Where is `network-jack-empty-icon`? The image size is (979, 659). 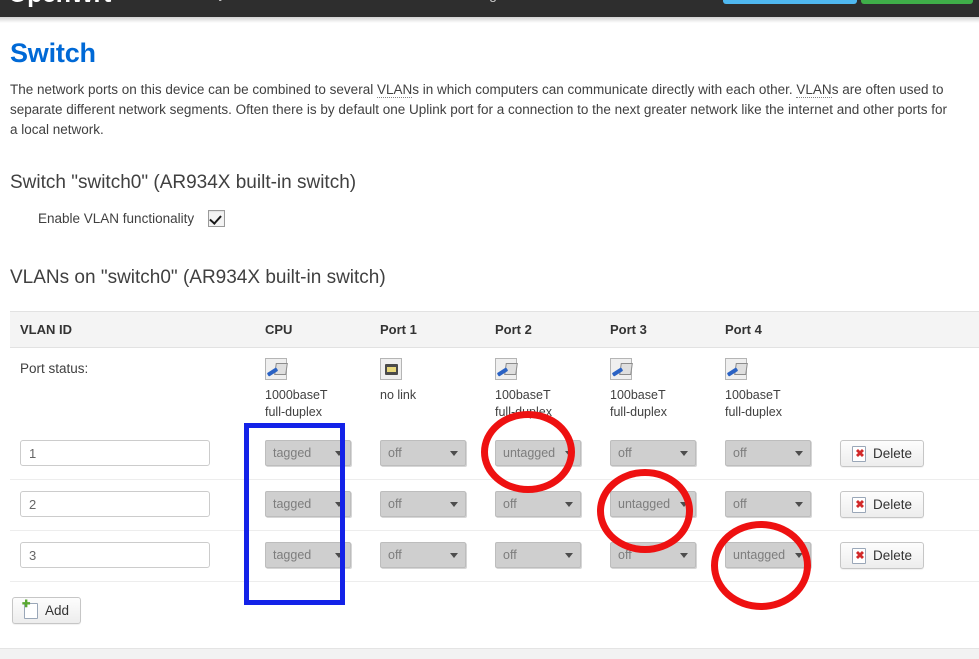 network-jack-empty-icon is located at coordinates (391, 369).